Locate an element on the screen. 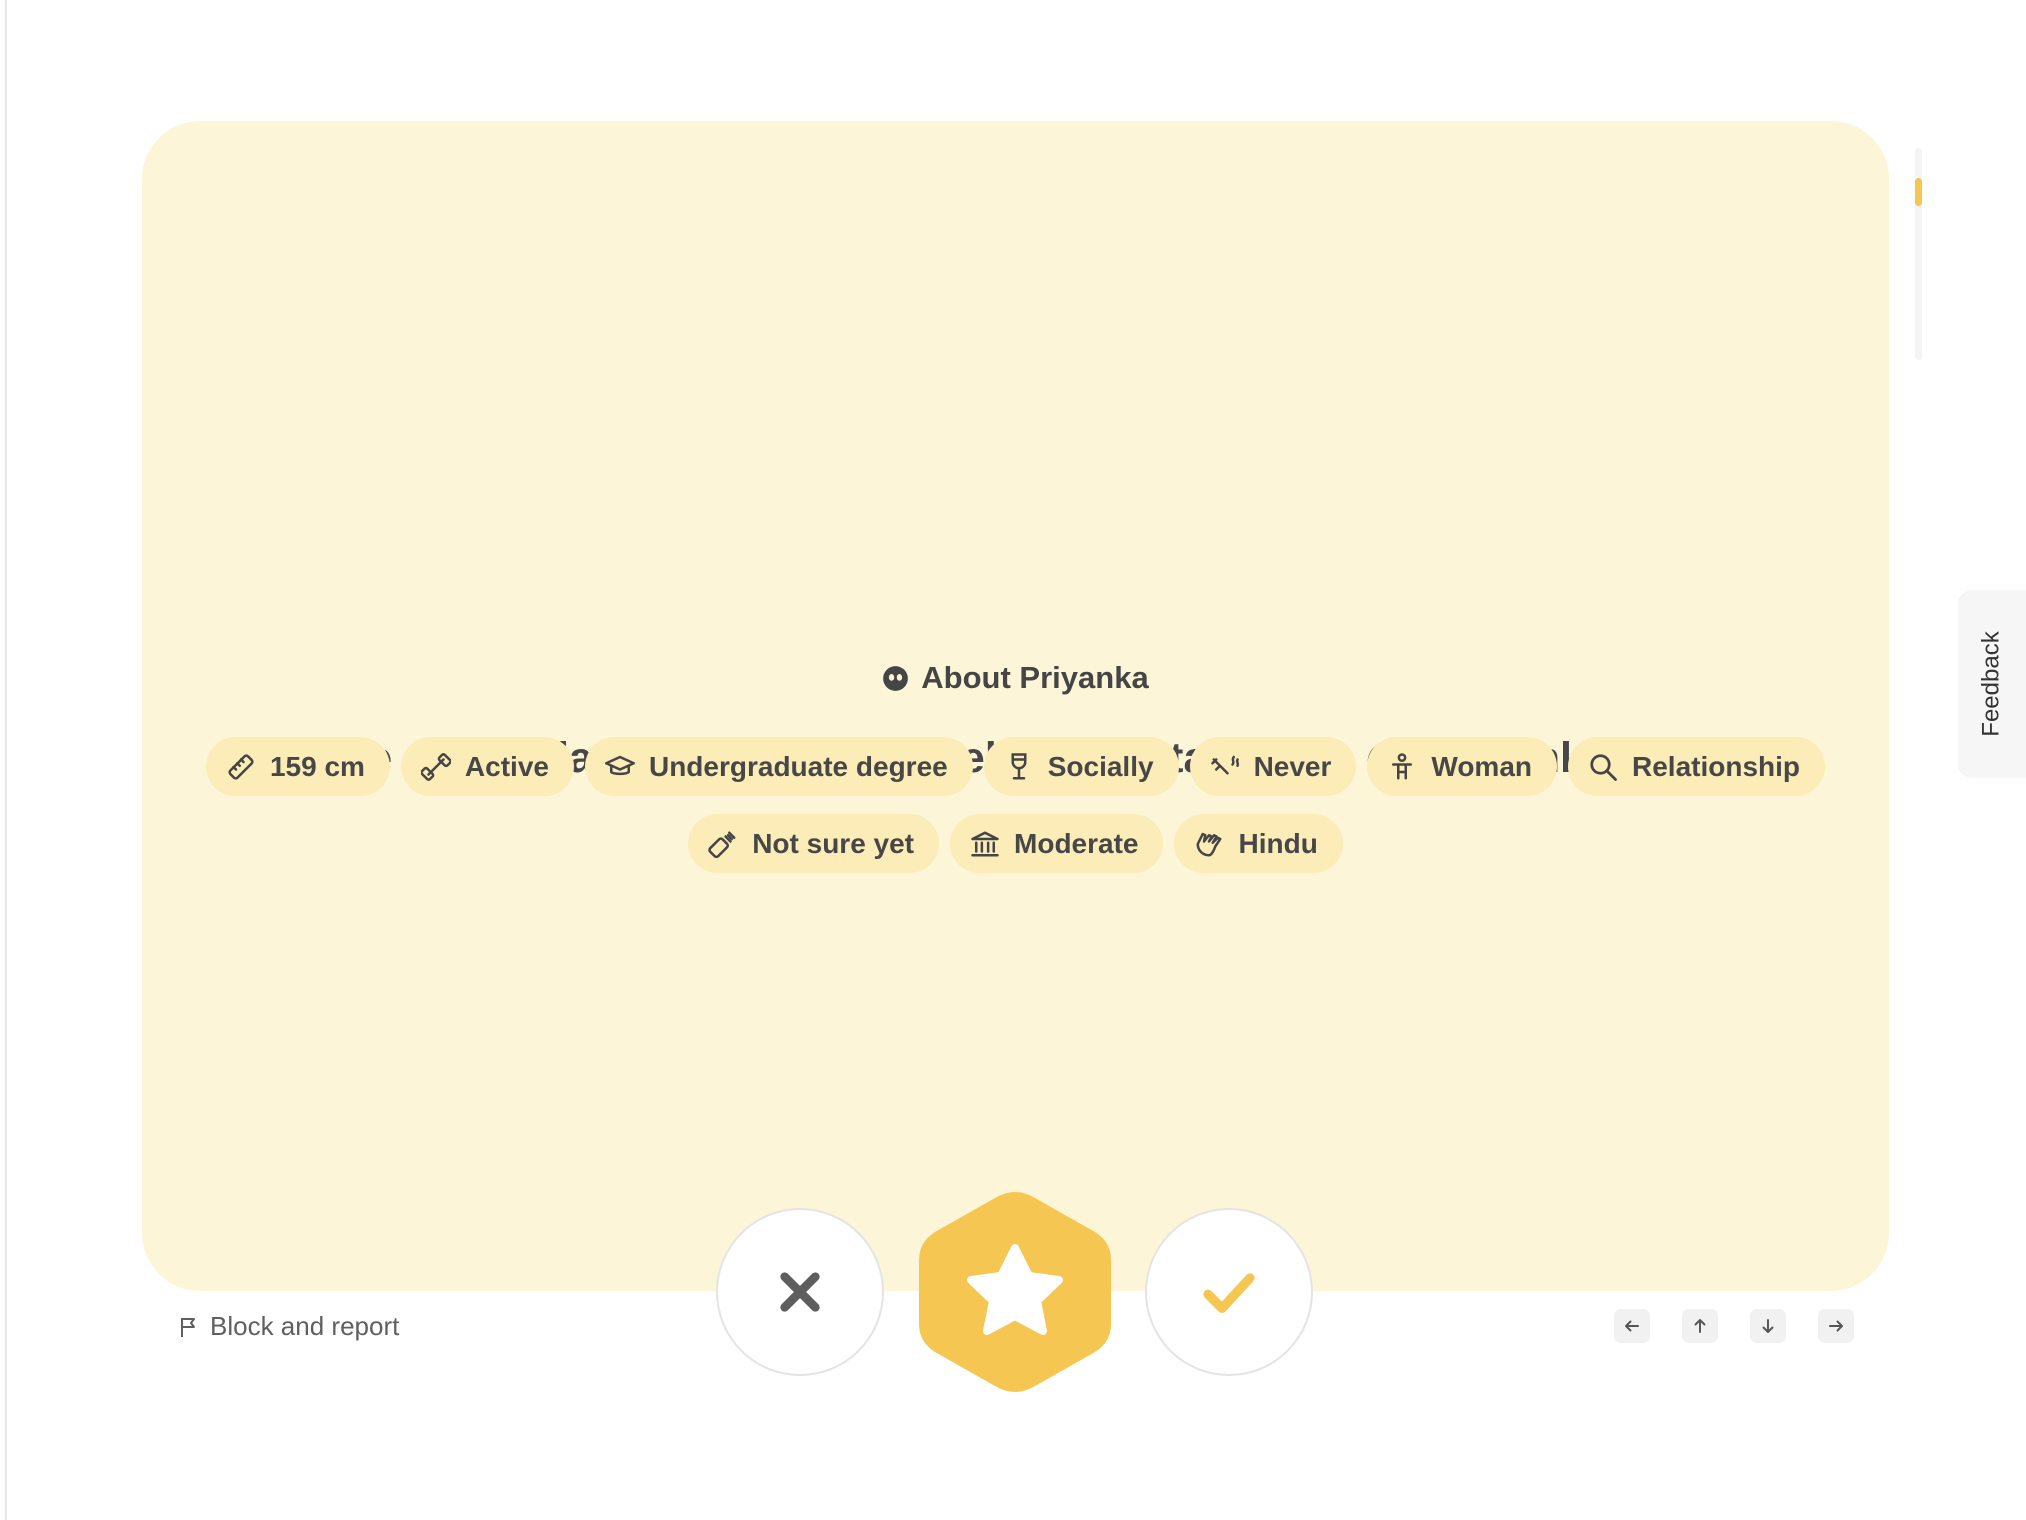 Image resolution: width=2026 pixels, height=1520 pixels. left-divider is located at coordinates (6, 760).